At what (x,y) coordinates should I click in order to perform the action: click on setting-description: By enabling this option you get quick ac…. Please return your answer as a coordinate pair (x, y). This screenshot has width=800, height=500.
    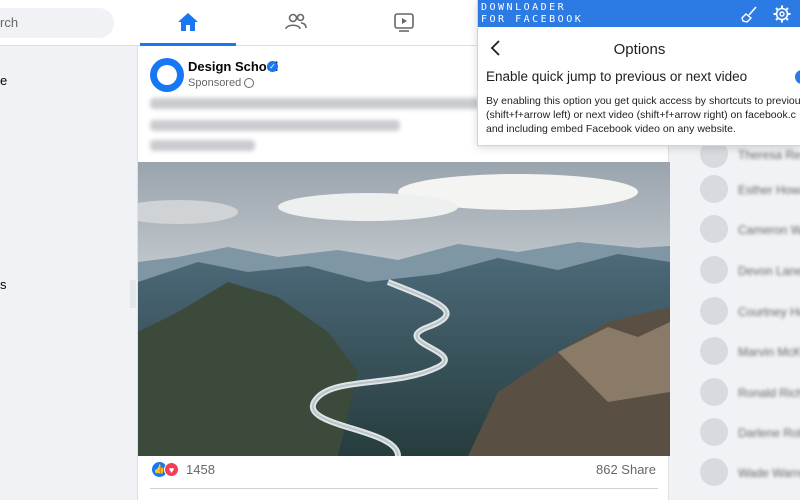
    Looking at the image, I should click on (643, 115).